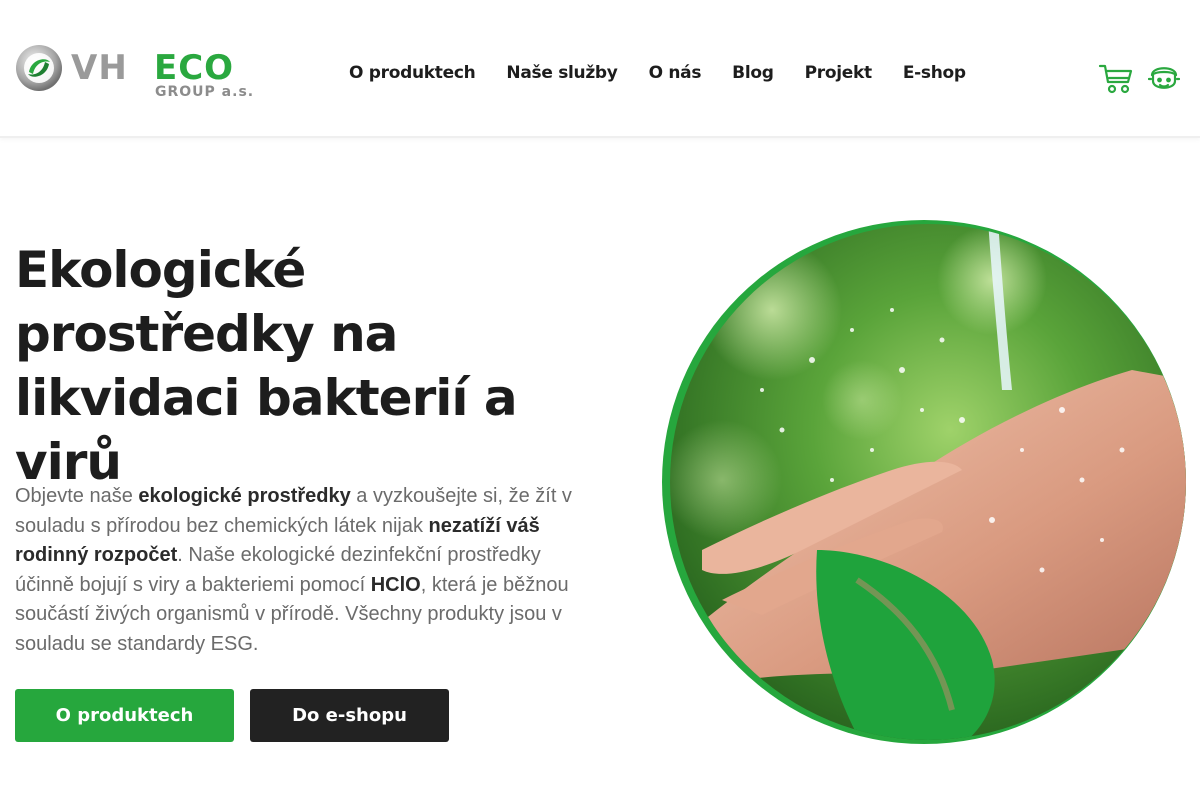 The image size is (1200, 800). Describe the element at coordinates (135, 74) in the screenshot. I see `vh-eco-logo: VH ECO GROUP a.s.` at that location.